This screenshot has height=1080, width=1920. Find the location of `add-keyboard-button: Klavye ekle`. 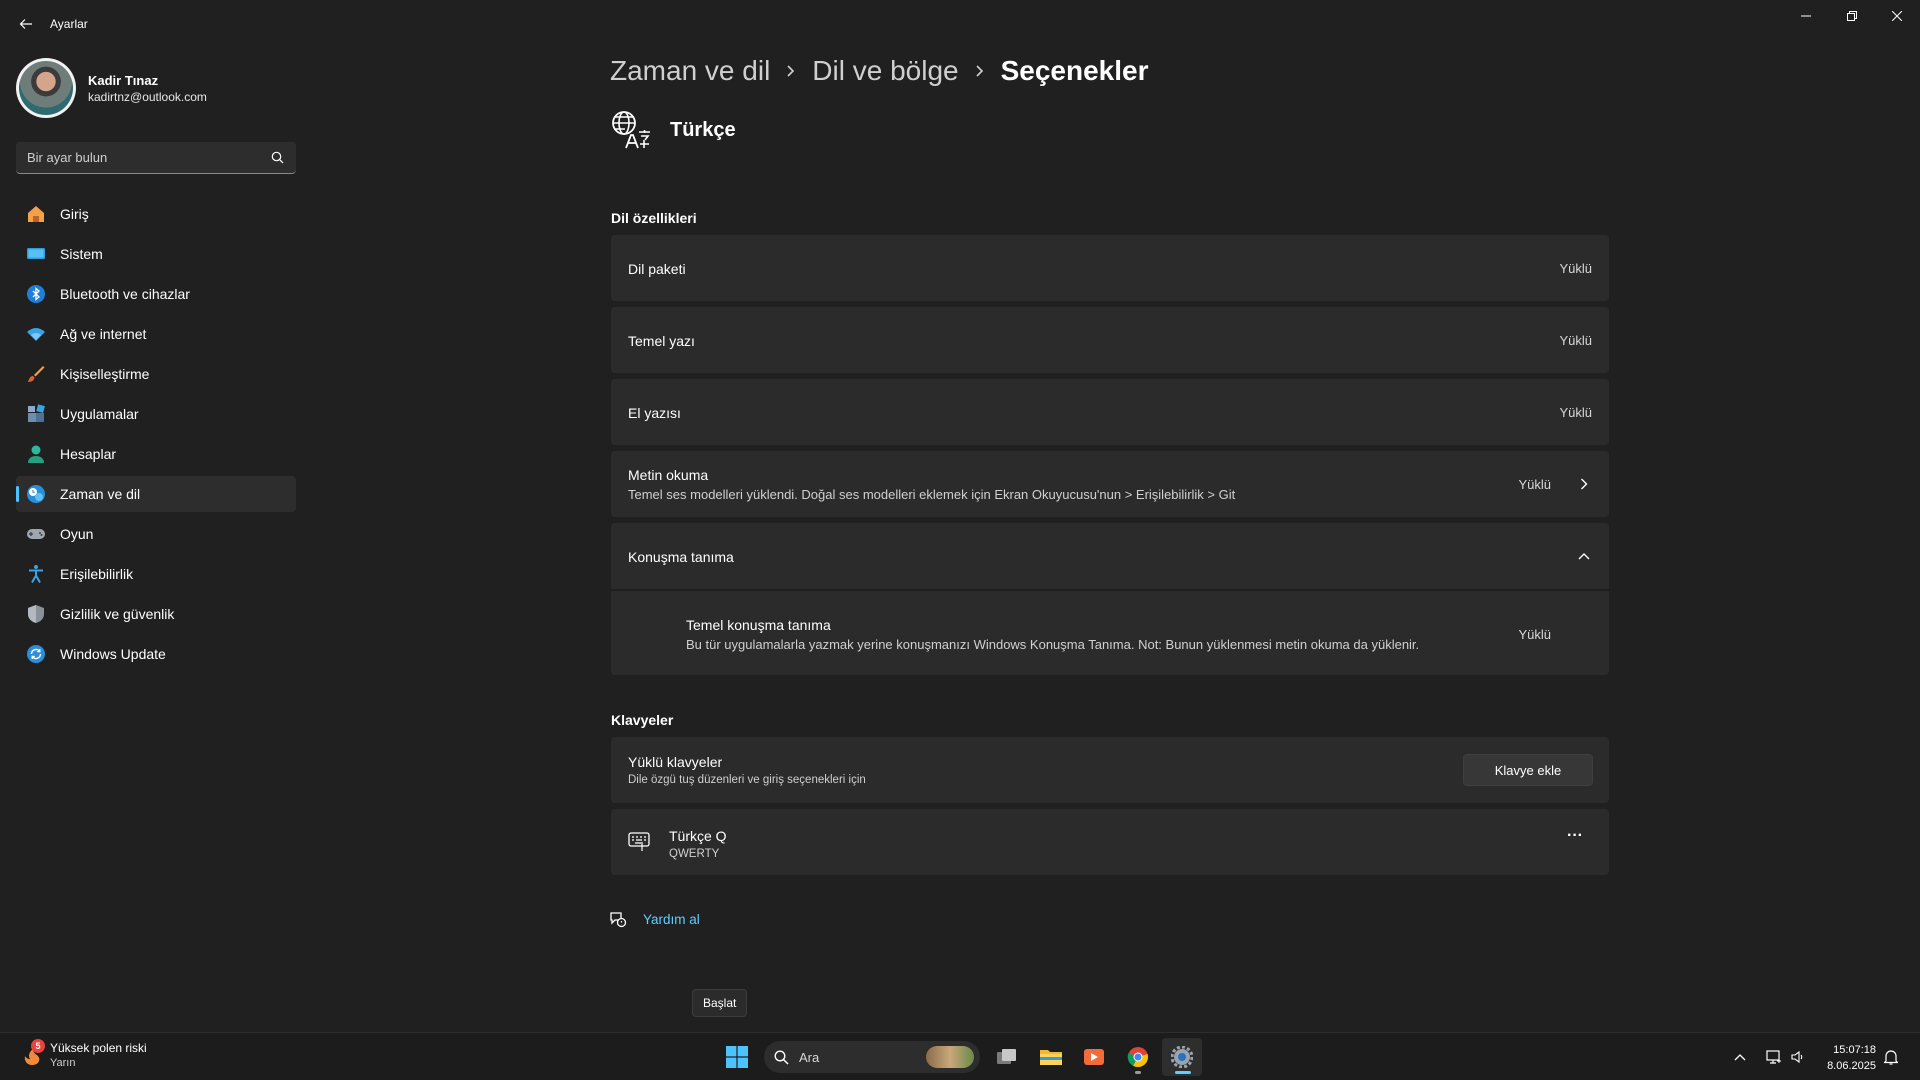

add-keyboard-button: Klavye ekle is located at coordinates (1528, 770).